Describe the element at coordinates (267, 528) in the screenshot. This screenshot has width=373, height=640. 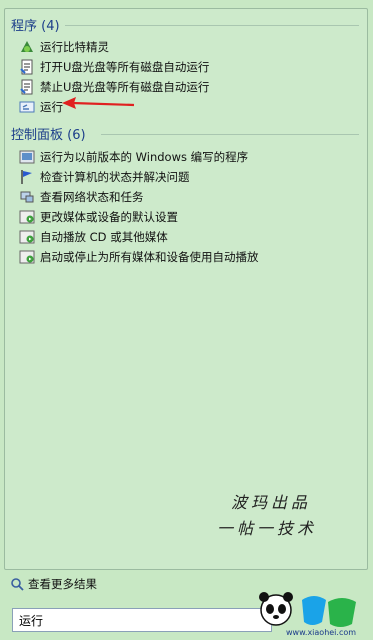
I see `signature-line-2: 一帖一技术` at that location.